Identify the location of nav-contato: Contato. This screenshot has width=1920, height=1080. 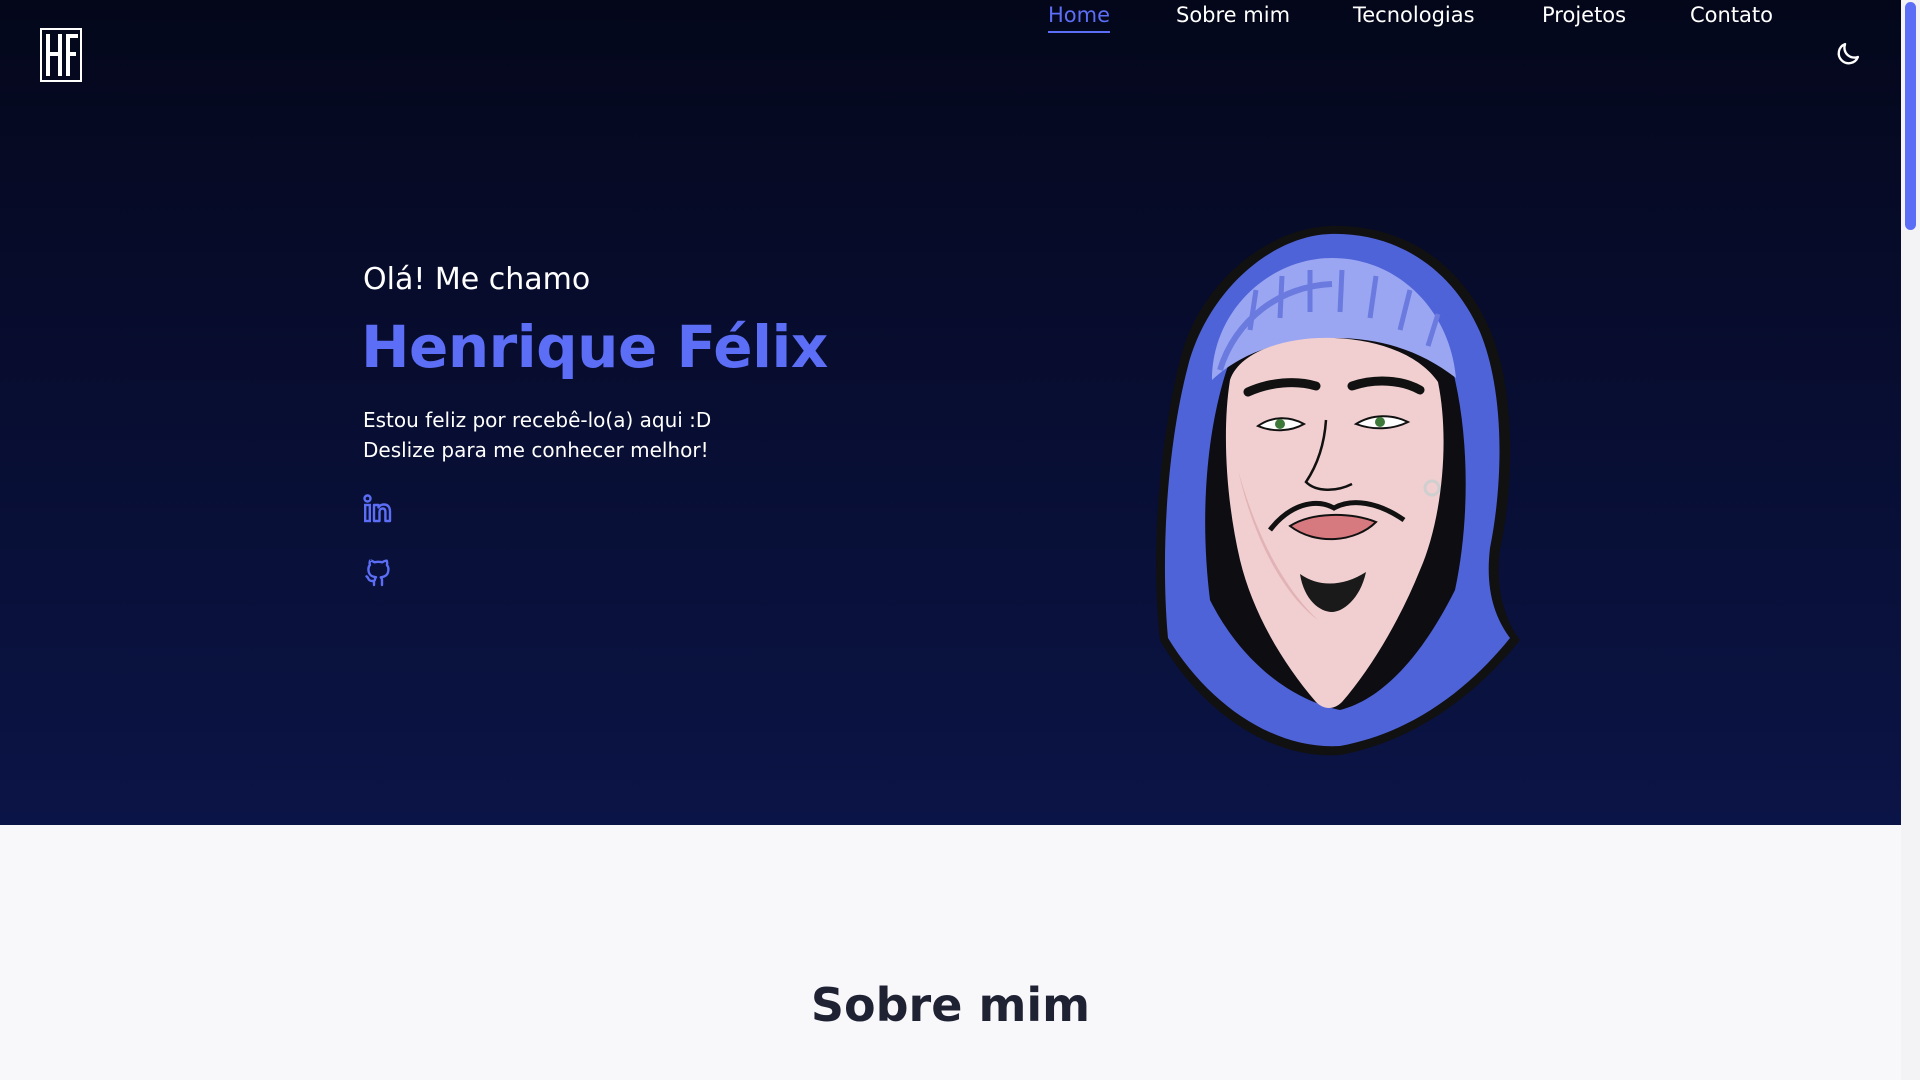
(1731, 15).